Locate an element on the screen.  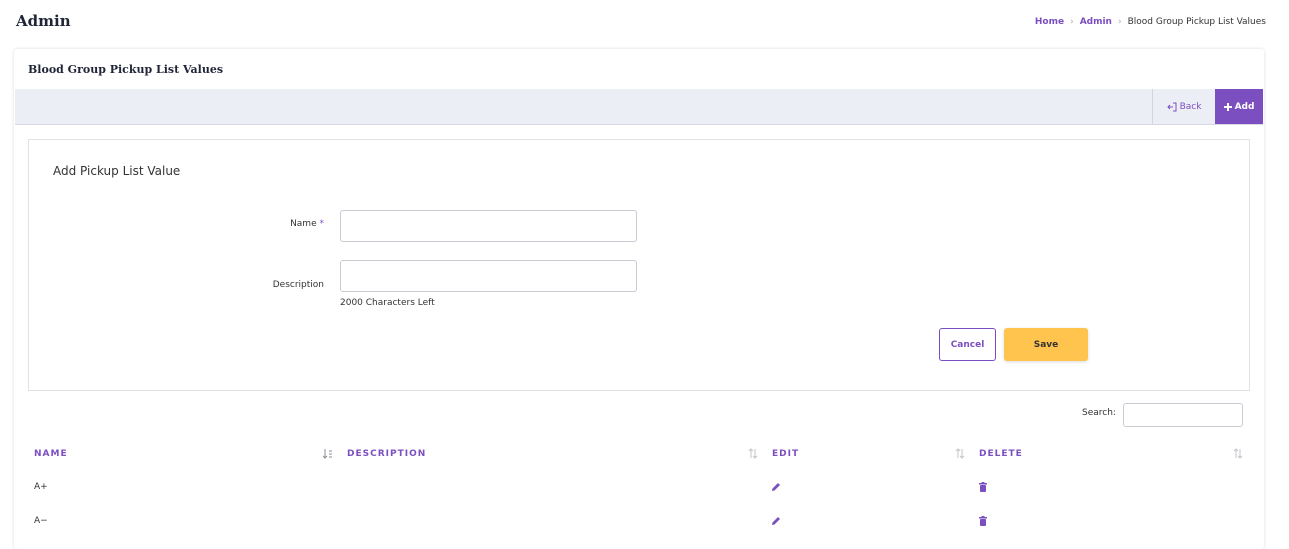
cell-name: A+ is located at coordinates (41, 487).